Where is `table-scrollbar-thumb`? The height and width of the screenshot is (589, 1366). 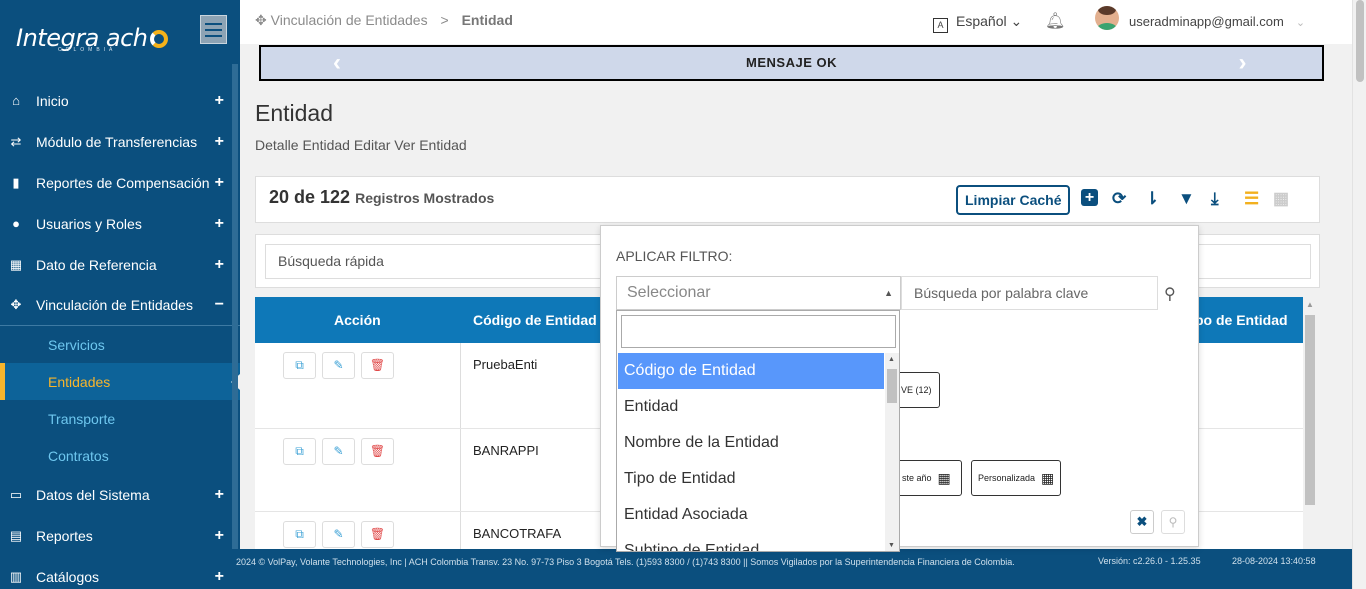
table-scrollbar-thumb is located at coordinates (1310, 410).